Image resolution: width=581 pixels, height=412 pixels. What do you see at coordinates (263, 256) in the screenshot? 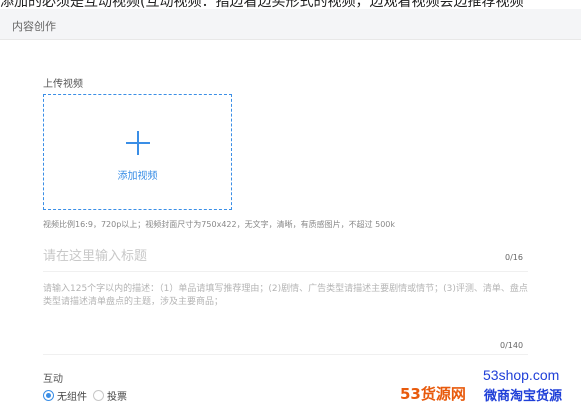
I see `title-input` at bounding box center [263, 256].